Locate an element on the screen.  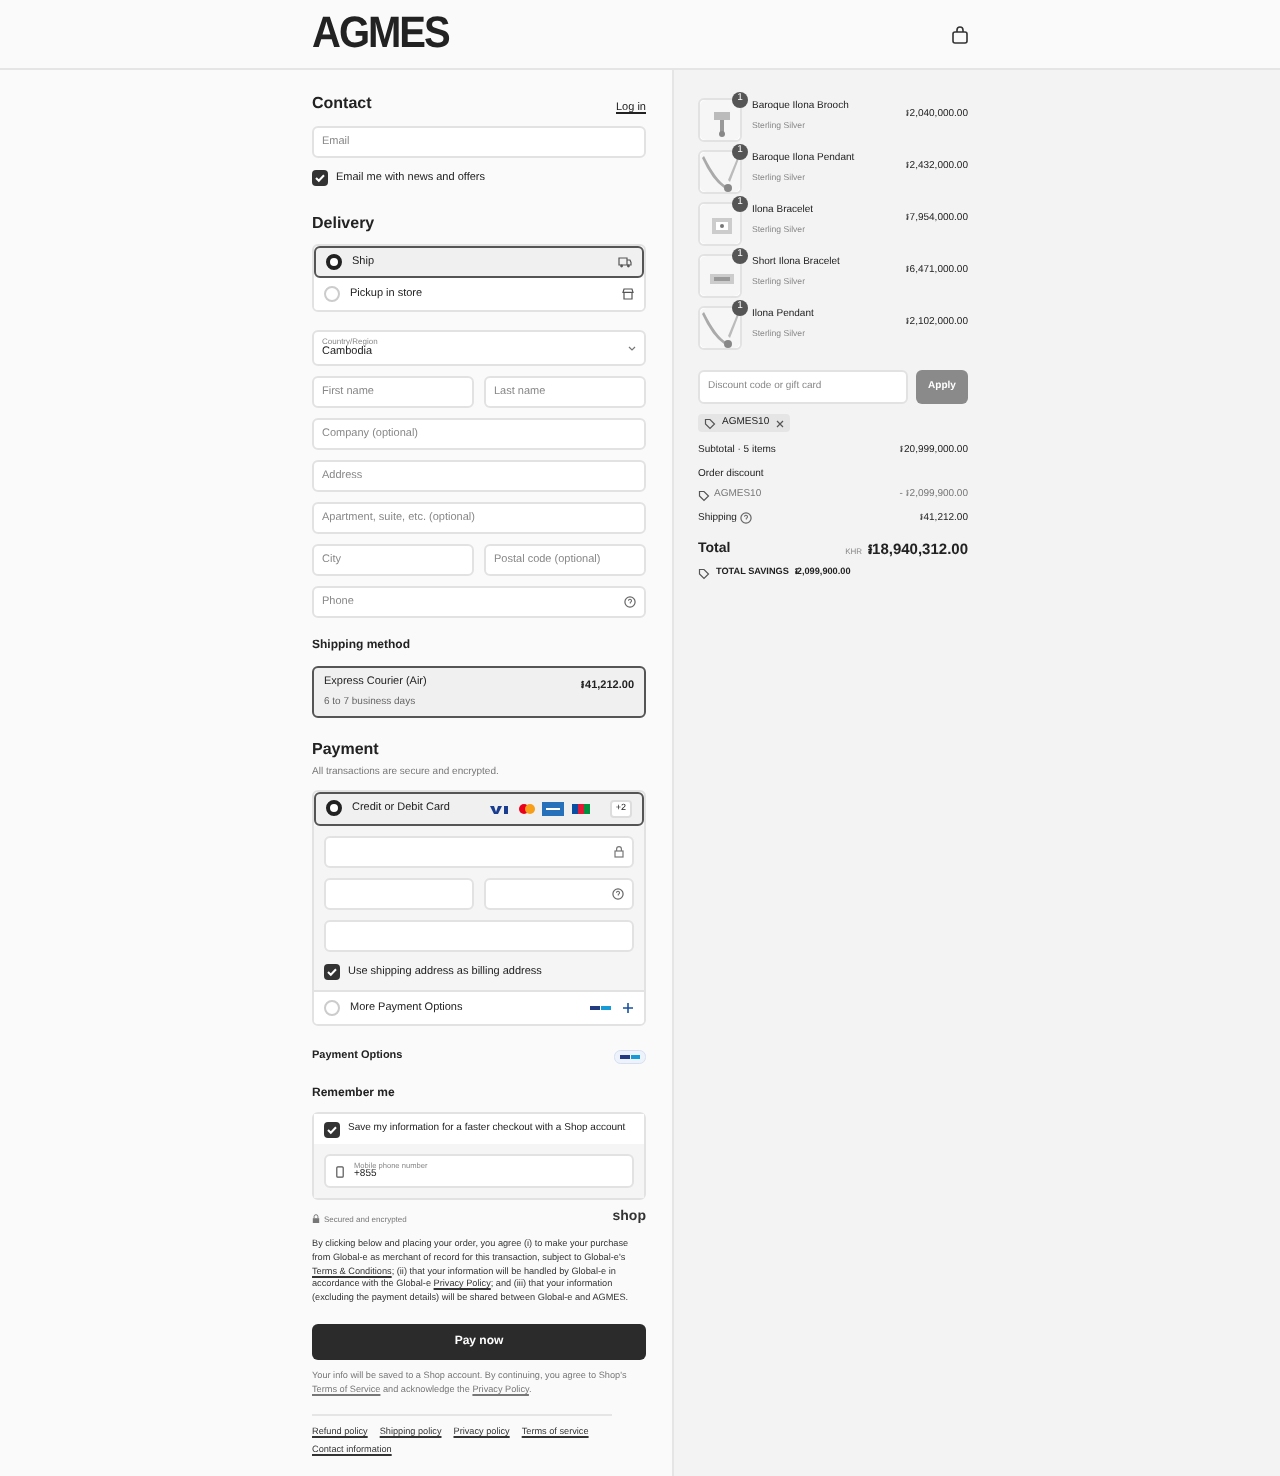
store-icon is located at coordinates (628, 294).